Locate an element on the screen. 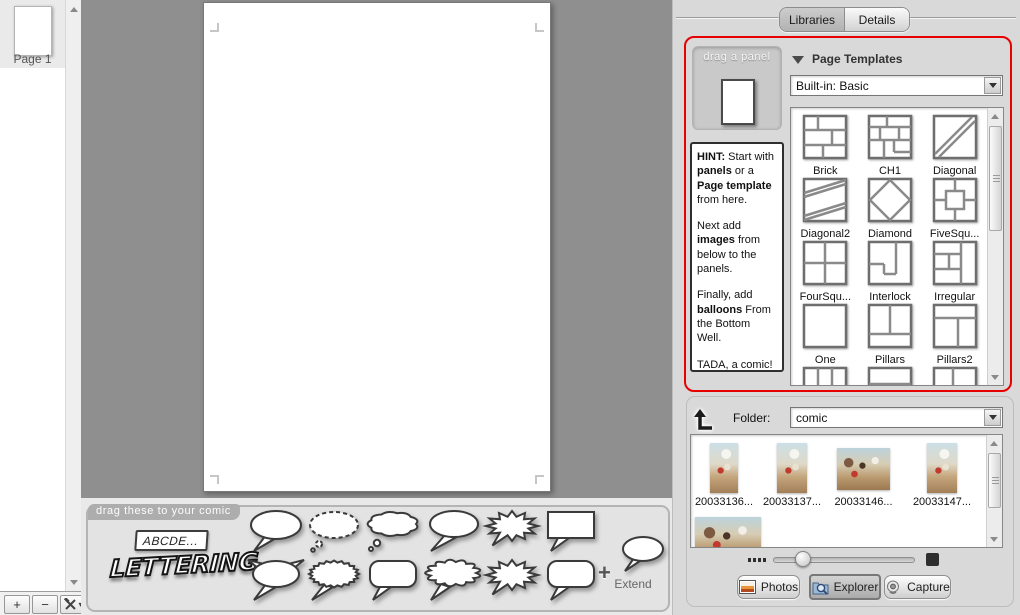 The image size is (1020, 615). template-label: Brick is located at coordinates (825, 171).